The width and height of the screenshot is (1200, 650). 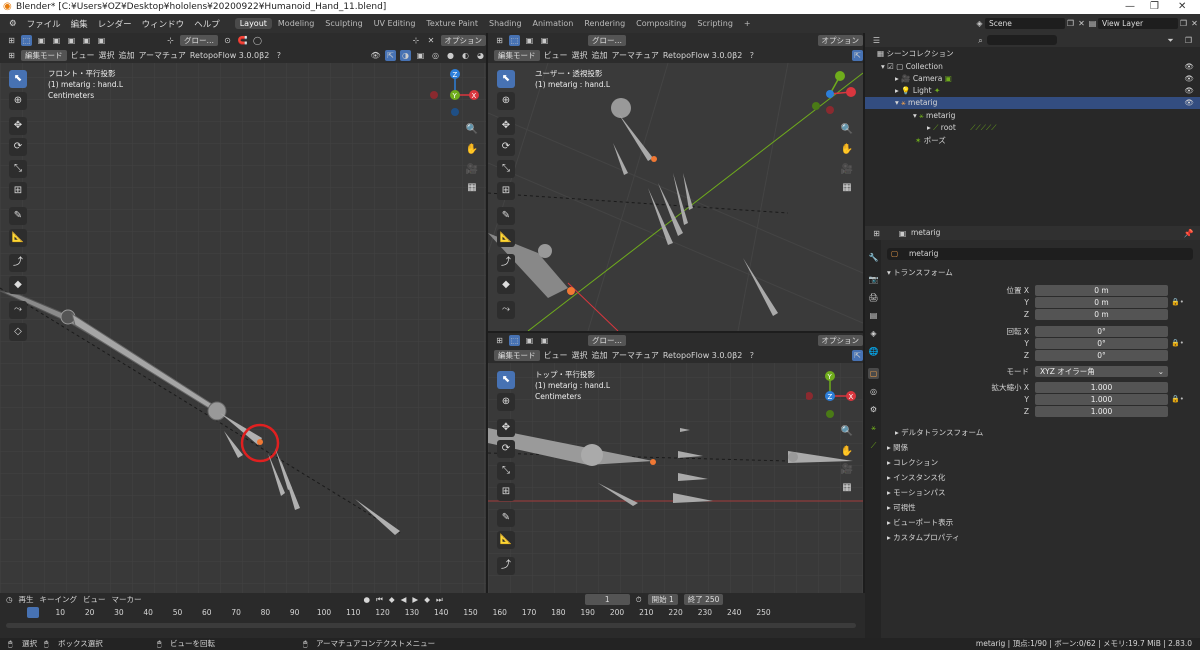 What do you see at coordinates (257, 40) in the screenshot?
I see `proportional-icon: ◯` at bounding box center [257, 40].